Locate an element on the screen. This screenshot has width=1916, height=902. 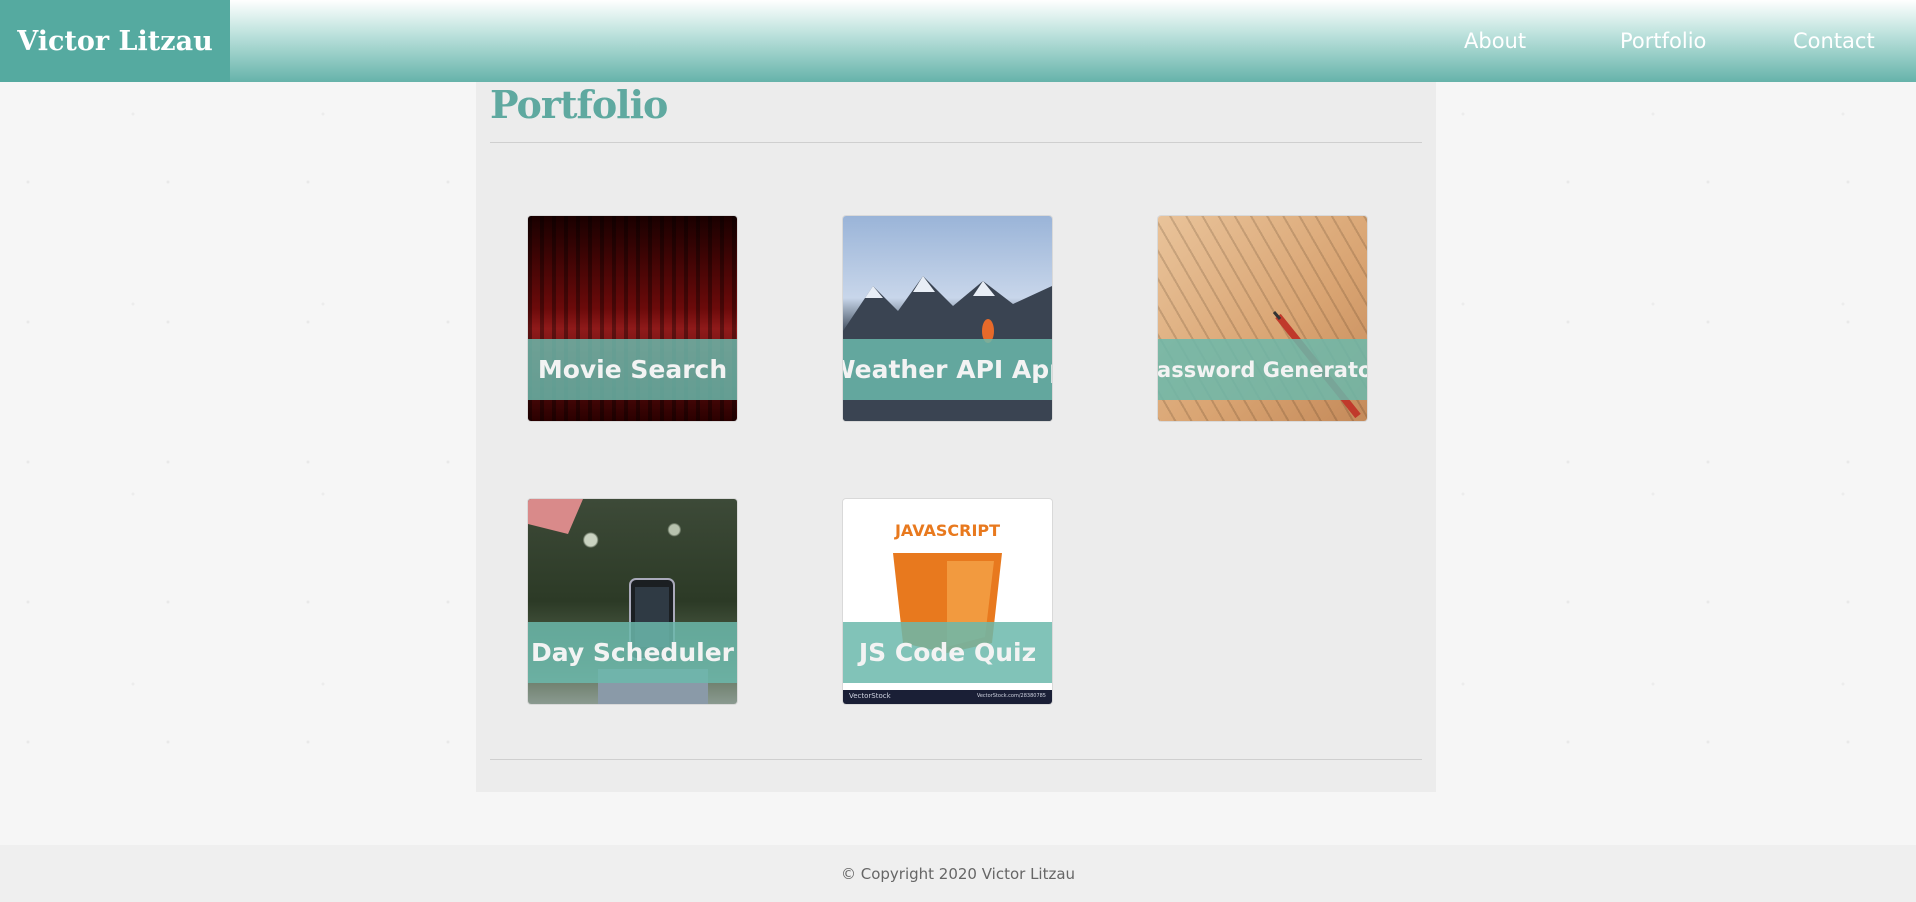
site-header: Victor Litzau About Portfolio Contact is located at coordinates (958, 41).